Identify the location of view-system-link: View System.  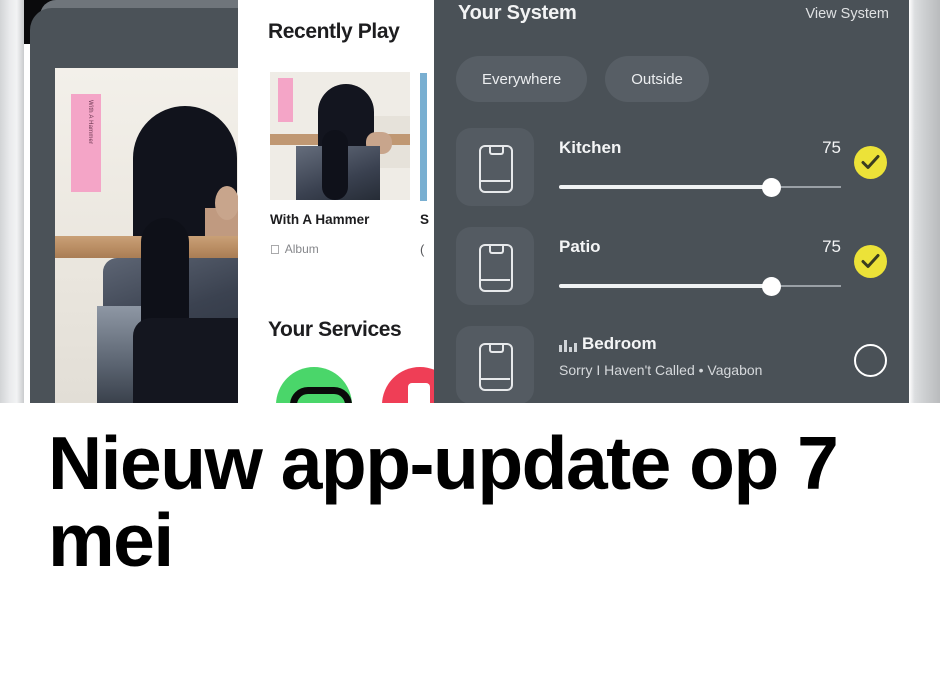
(847, 14).